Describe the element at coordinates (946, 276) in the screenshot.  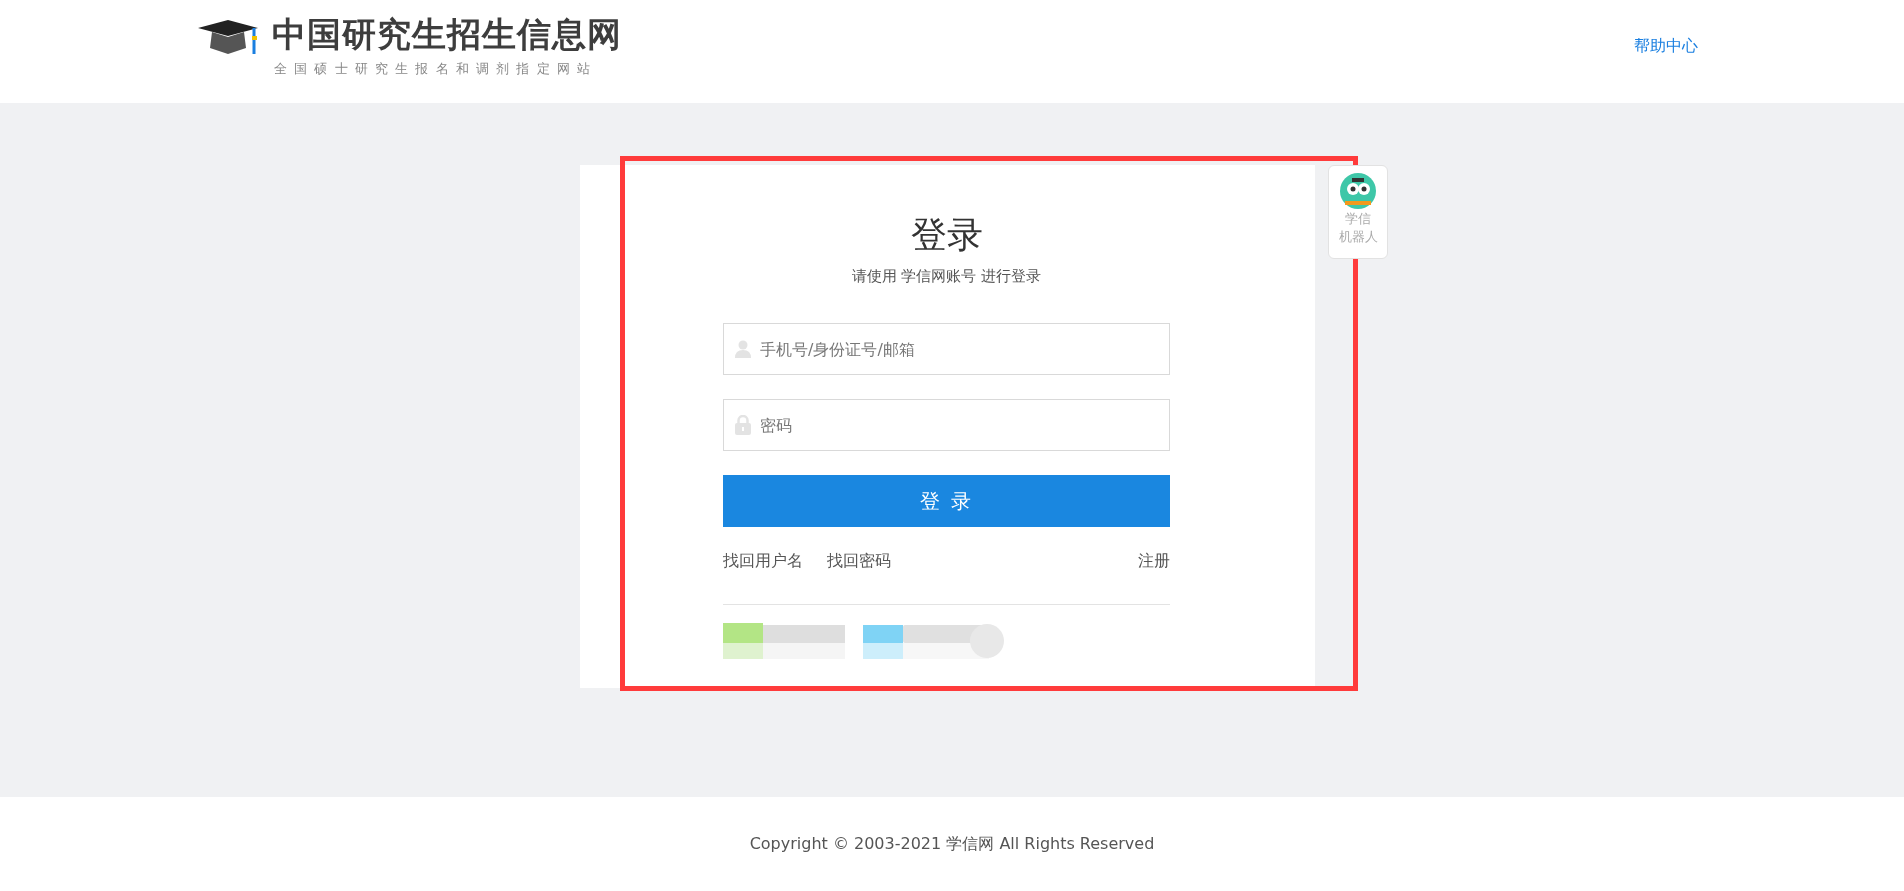
I see `login-subtitle: 请使用 学信网账号 进行登录` at that location.